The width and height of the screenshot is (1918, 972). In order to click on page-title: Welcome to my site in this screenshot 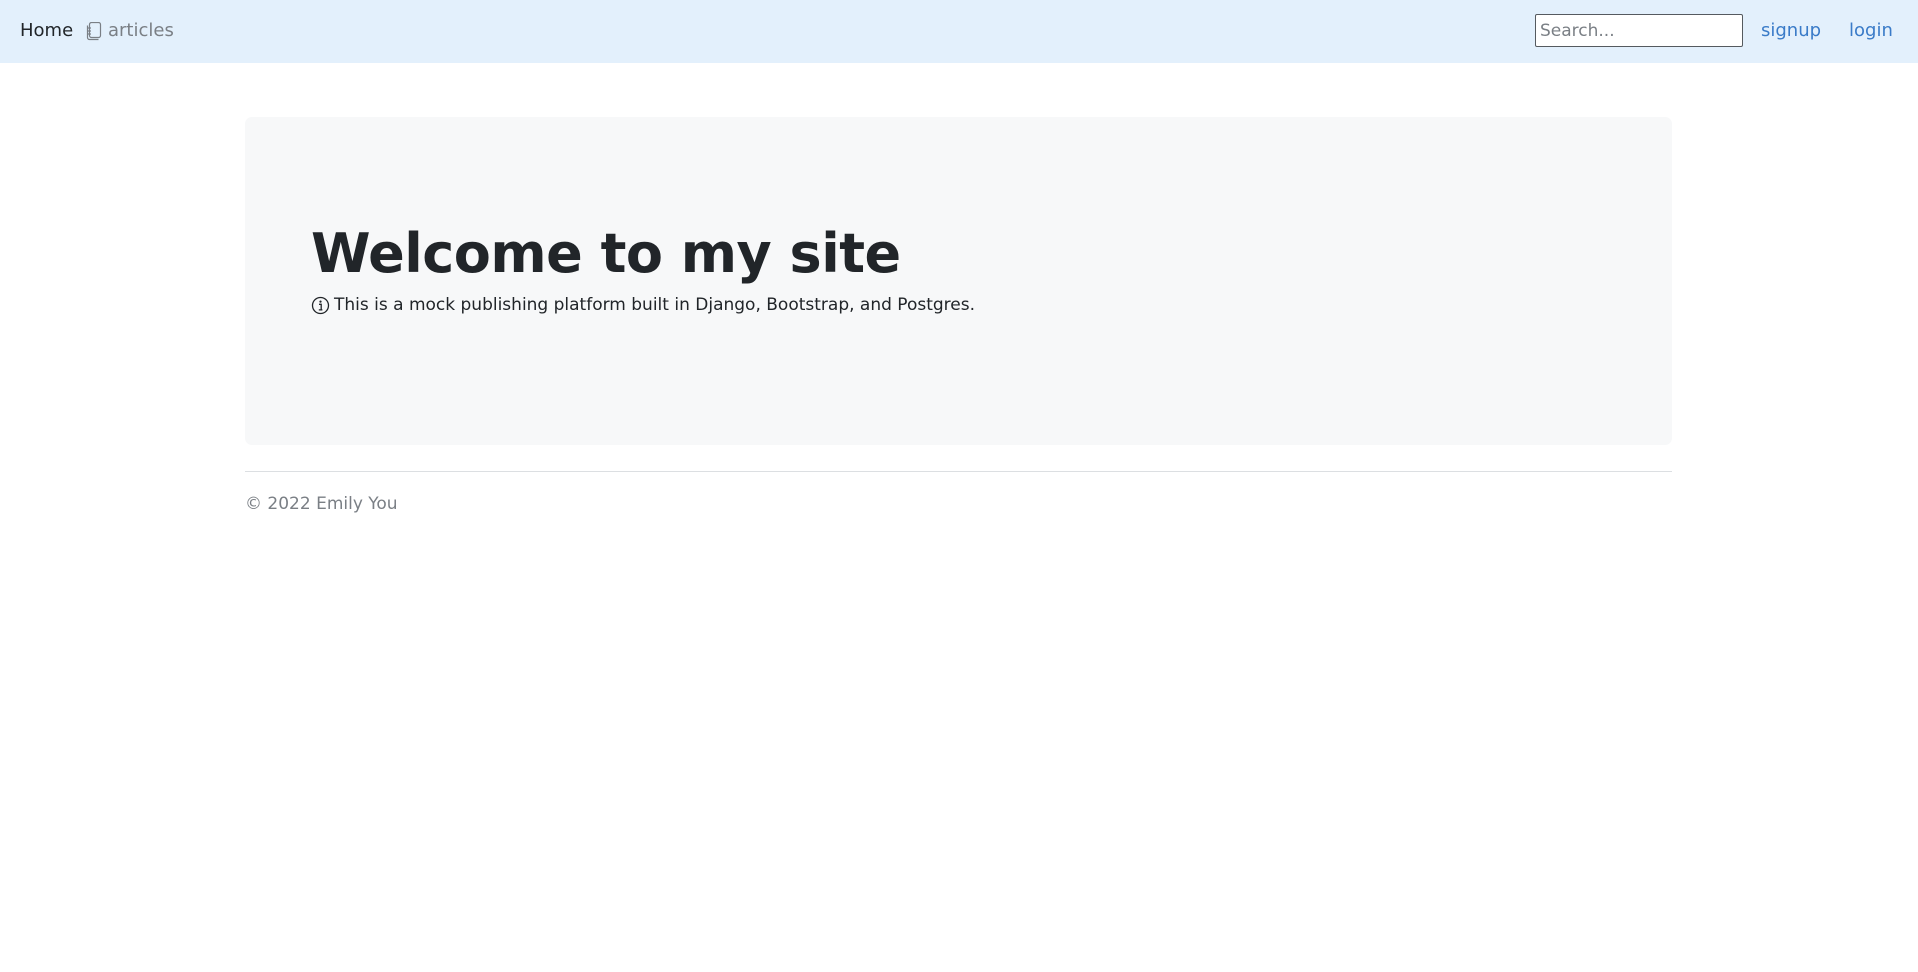, I will do `click(606, 253)`.